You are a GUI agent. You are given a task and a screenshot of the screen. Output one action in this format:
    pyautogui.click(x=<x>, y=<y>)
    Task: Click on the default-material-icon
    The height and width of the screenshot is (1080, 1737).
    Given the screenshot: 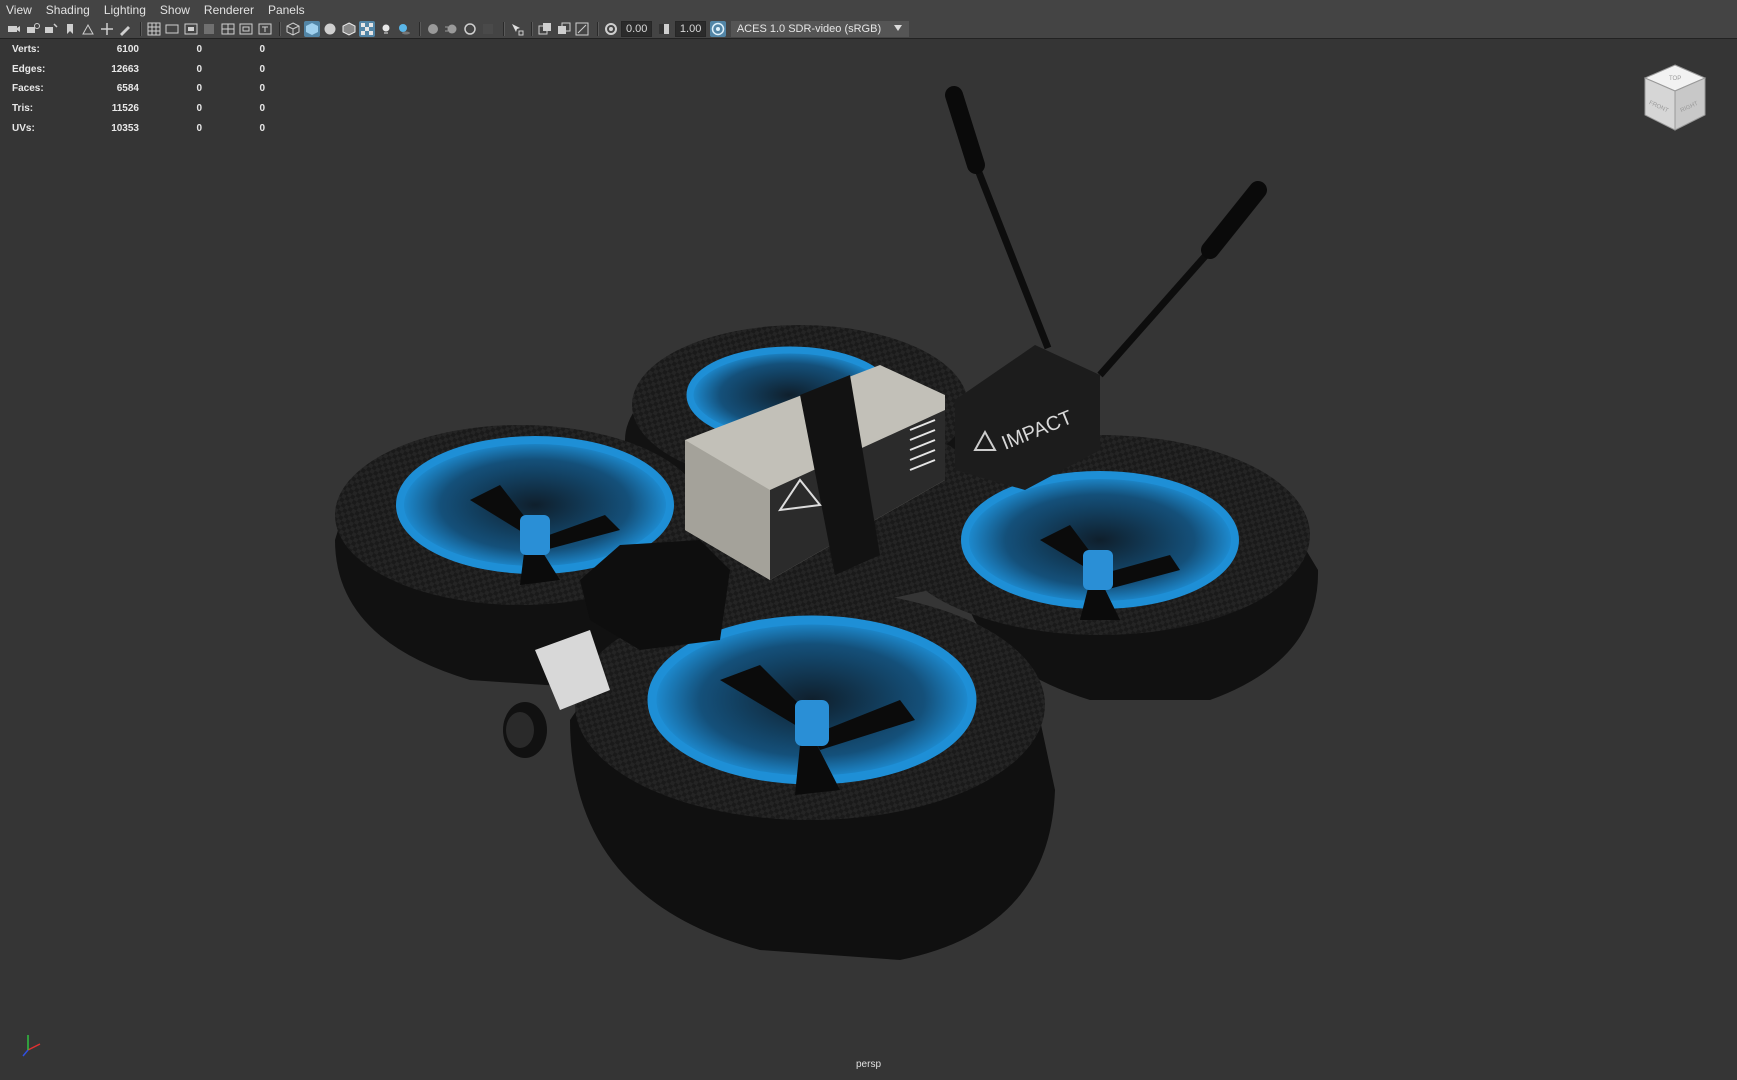 What is the action you would take?
    pyautogui.click(x=330, y=29)
    